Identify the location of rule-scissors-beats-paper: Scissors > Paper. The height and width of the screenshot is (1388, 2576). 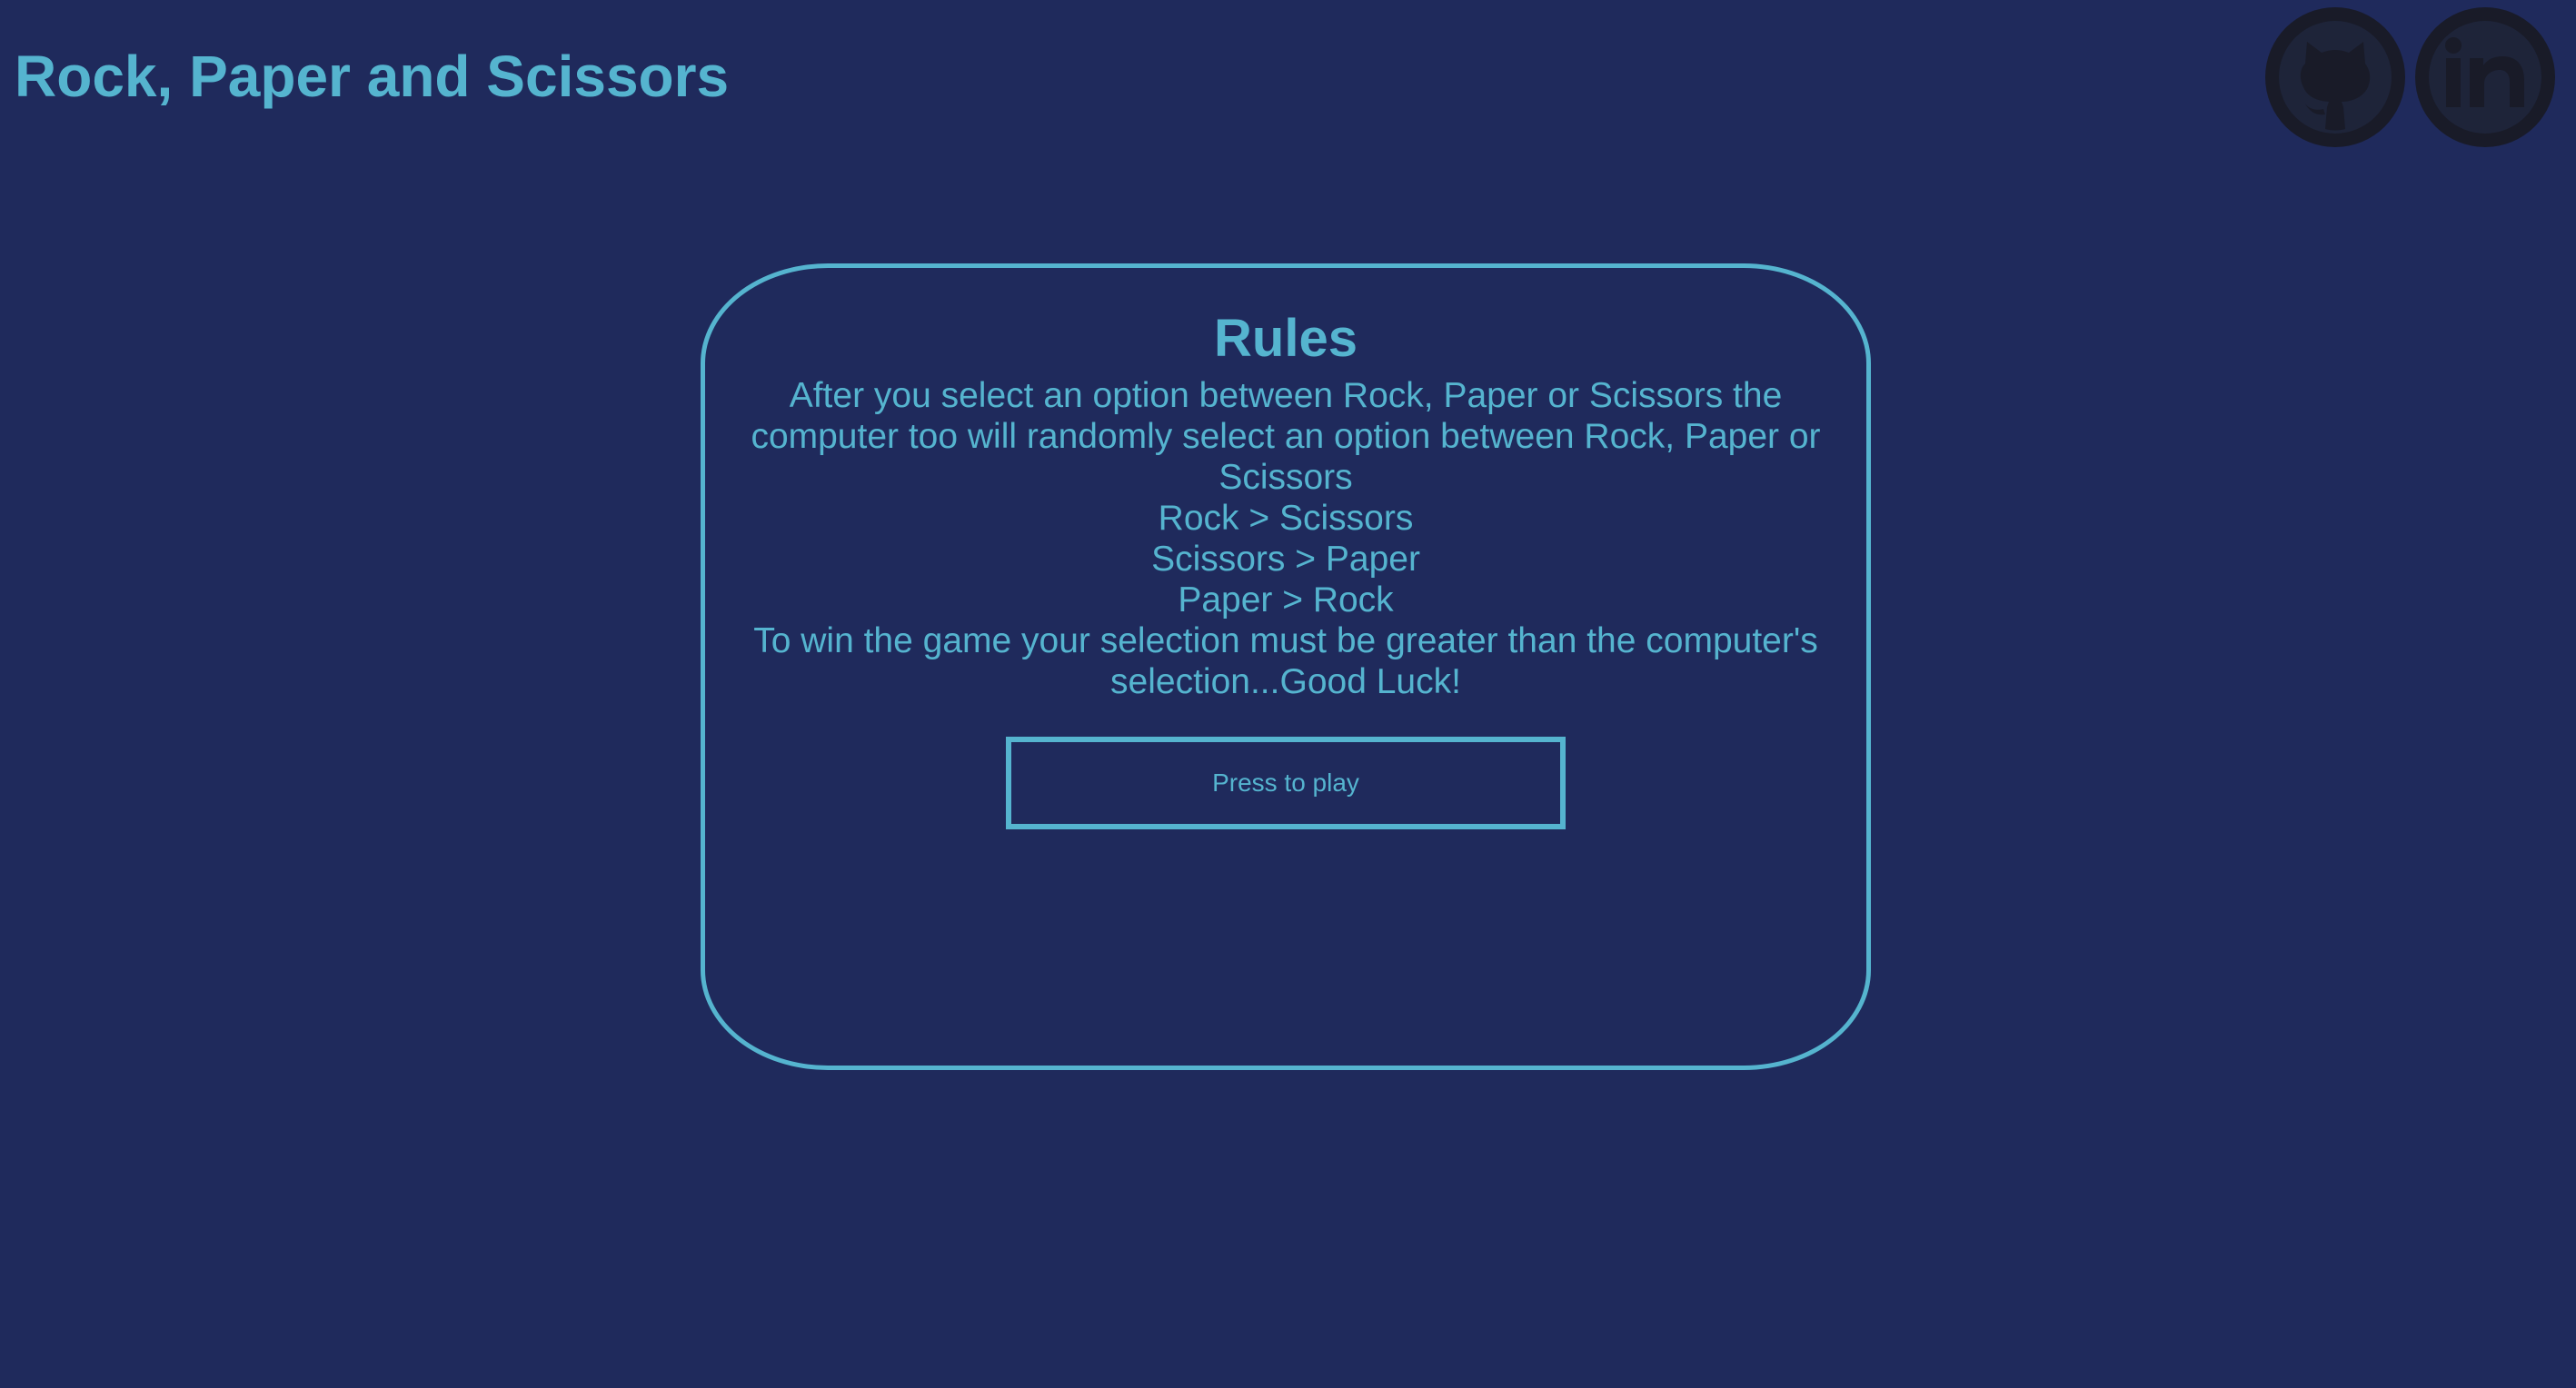
(1286, 559).